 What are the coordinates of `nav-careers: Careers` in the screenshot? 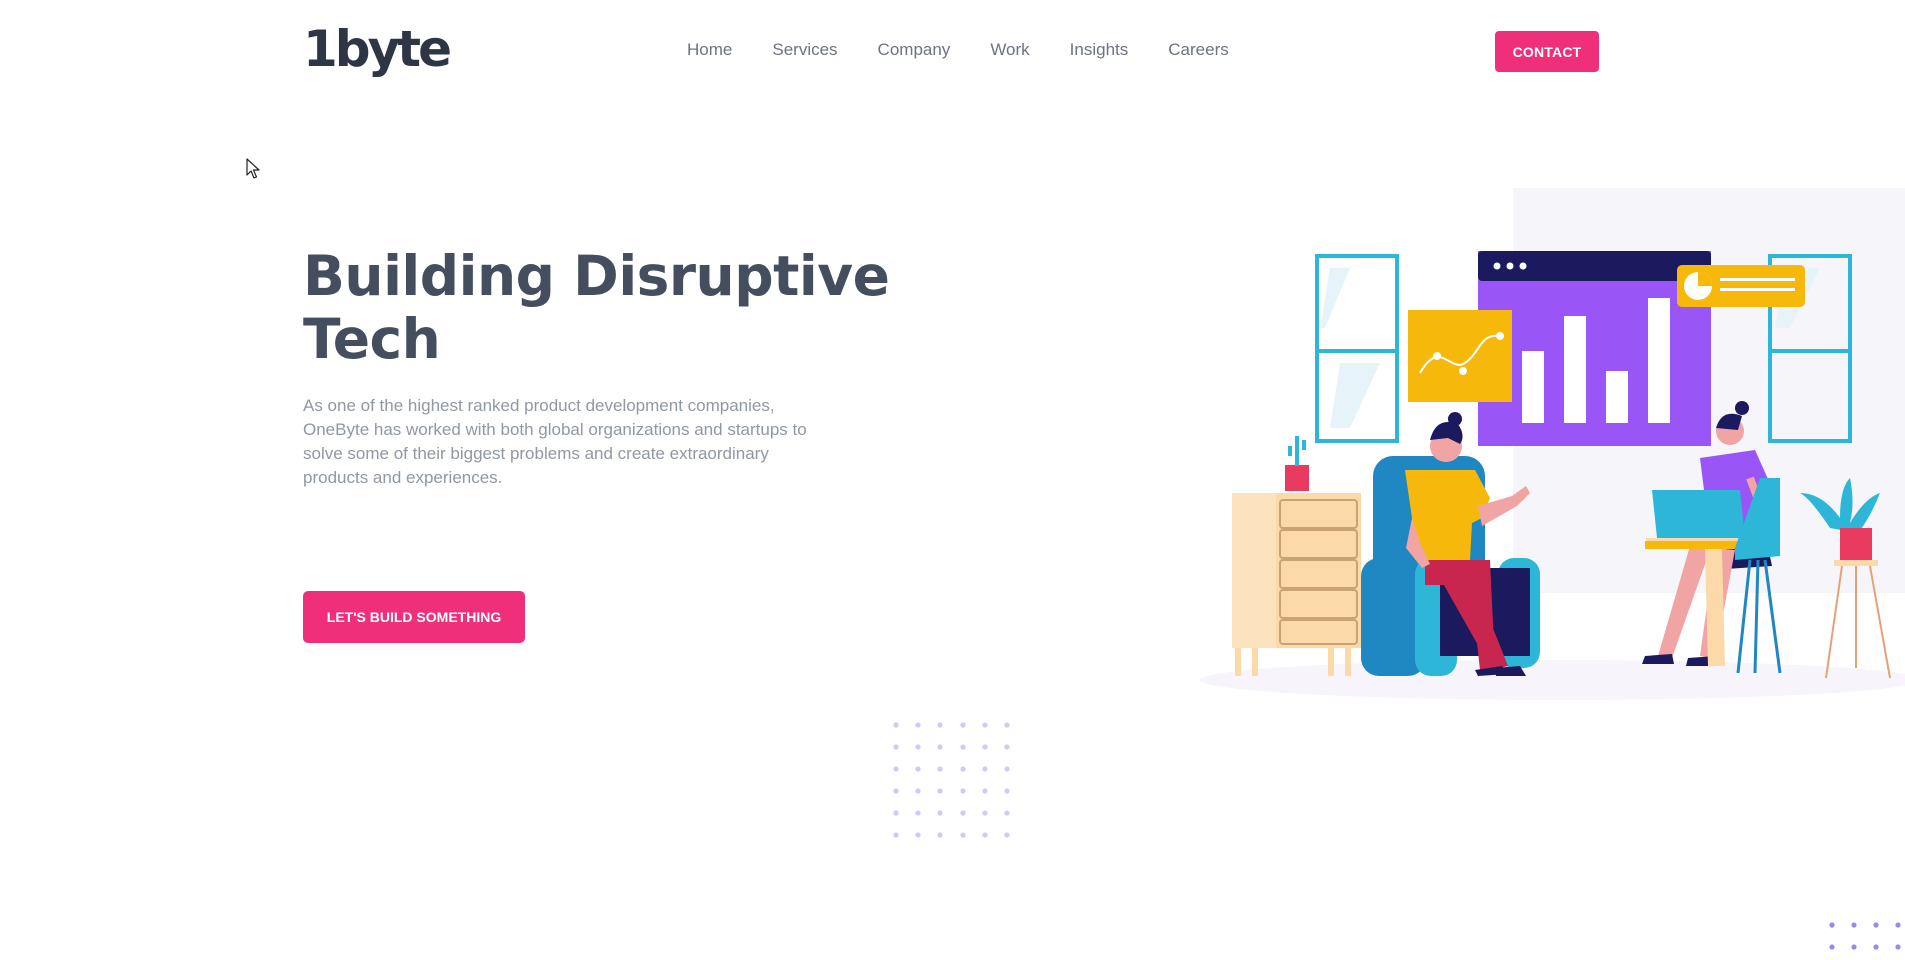 It's located at (1198, 50).